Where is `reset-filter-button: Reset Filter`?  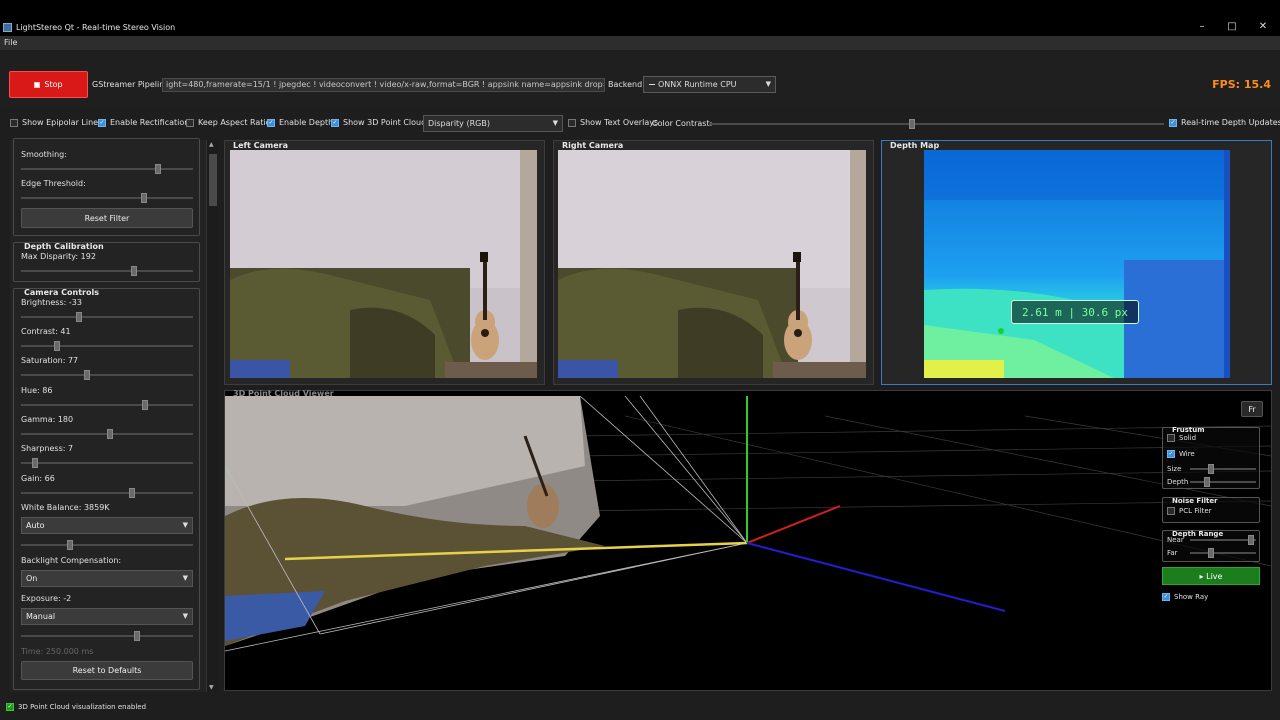 reset-filter-button: Reset Filter is located at coordinates (107, 218).